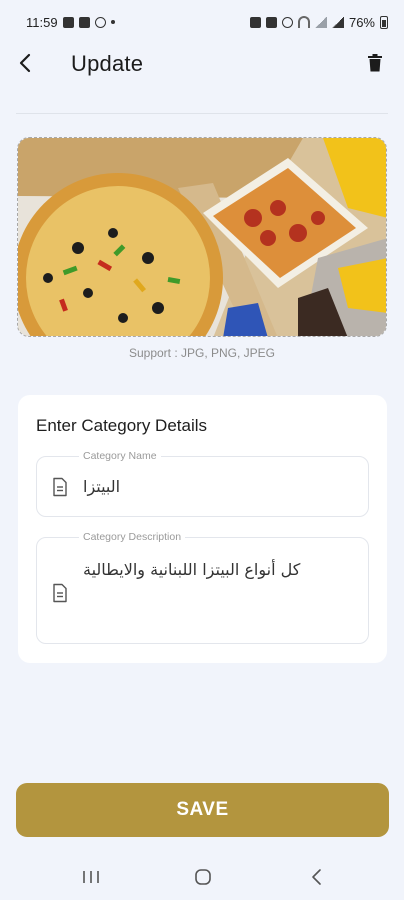 Image resolution: width=404 pixels, height=900 pixels. What do you see at coordinates (91, 877) in the screenshot?
I see `recent-apps-icon` at bounding box center [91, 877].